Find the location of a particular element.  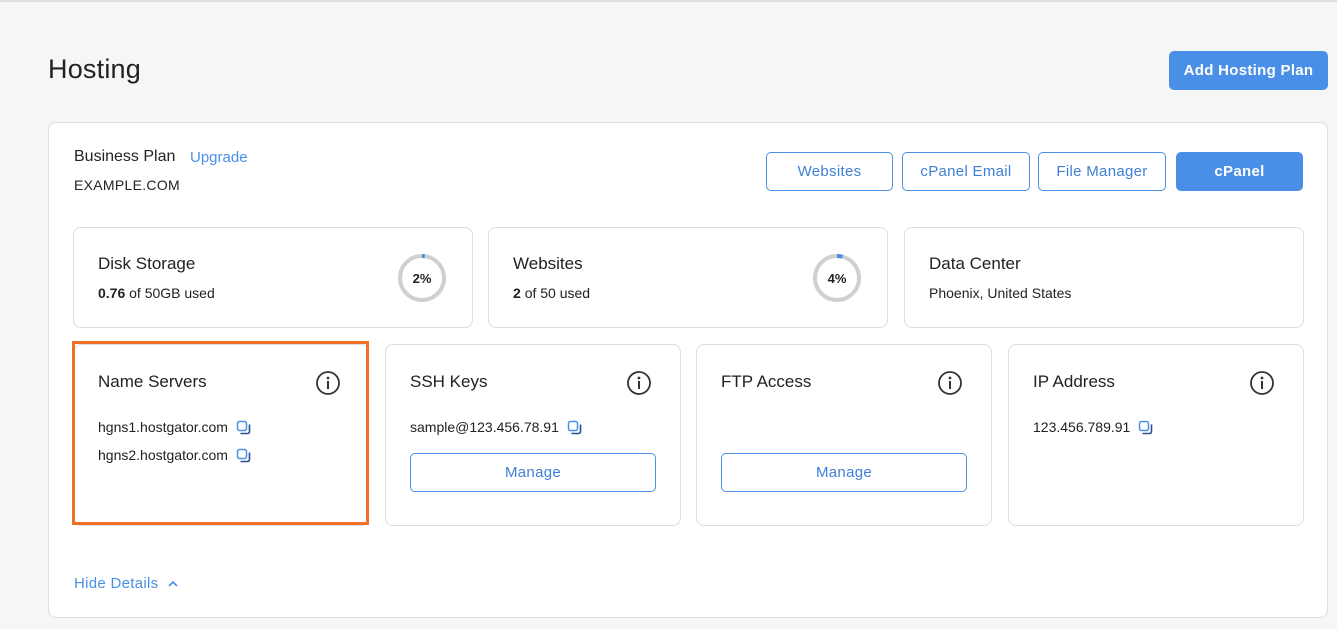

ip-address-entry: 123.456.789.91 is located at coordinates (1093, 427).